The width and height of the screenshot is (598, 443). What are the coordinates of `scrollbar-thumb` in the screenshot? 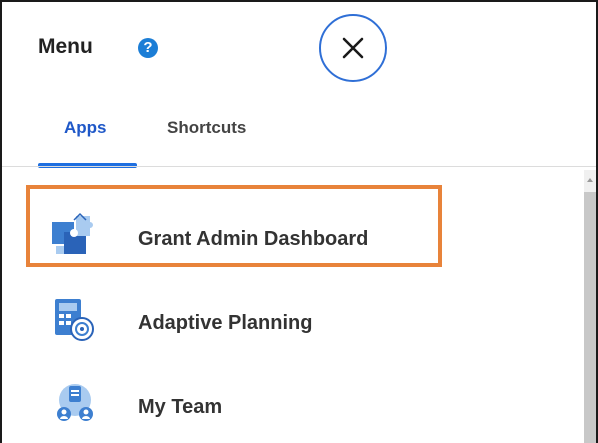 It's located at (590, 317).